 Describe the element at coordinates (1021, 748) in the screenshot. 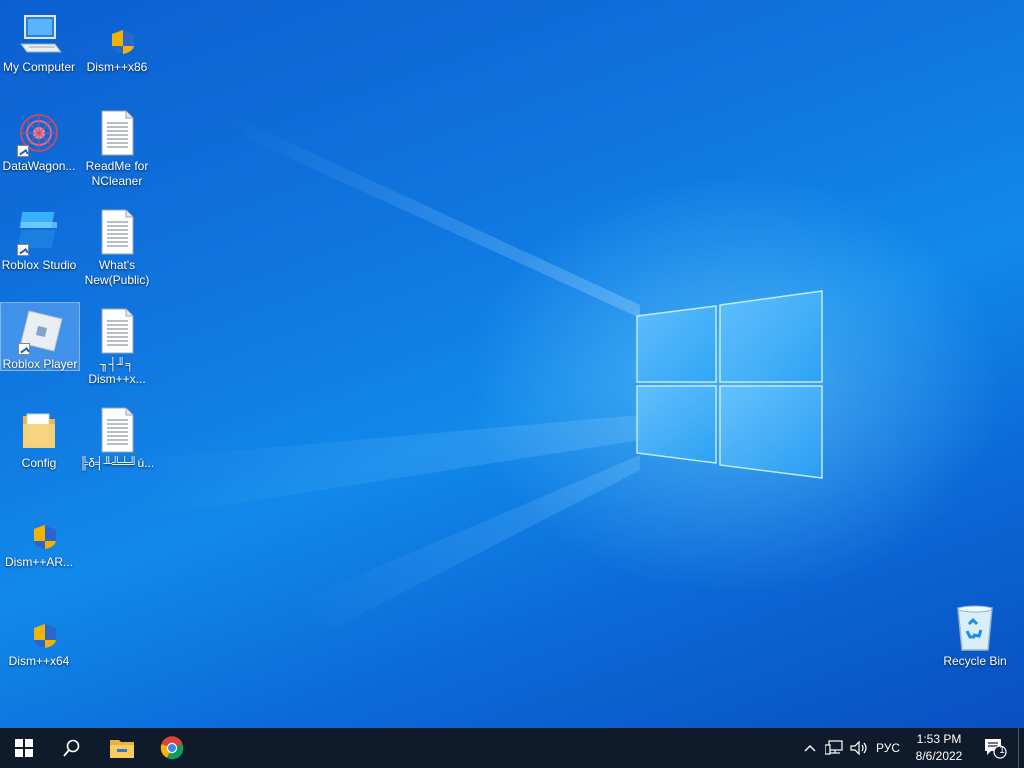

I see `show-desktop-button` at that location.